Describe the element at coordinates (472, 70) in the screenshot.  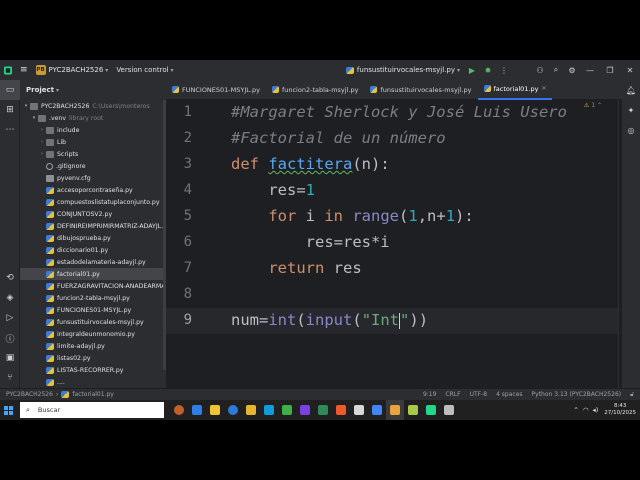
I see `run-icon: ▶` at that location.